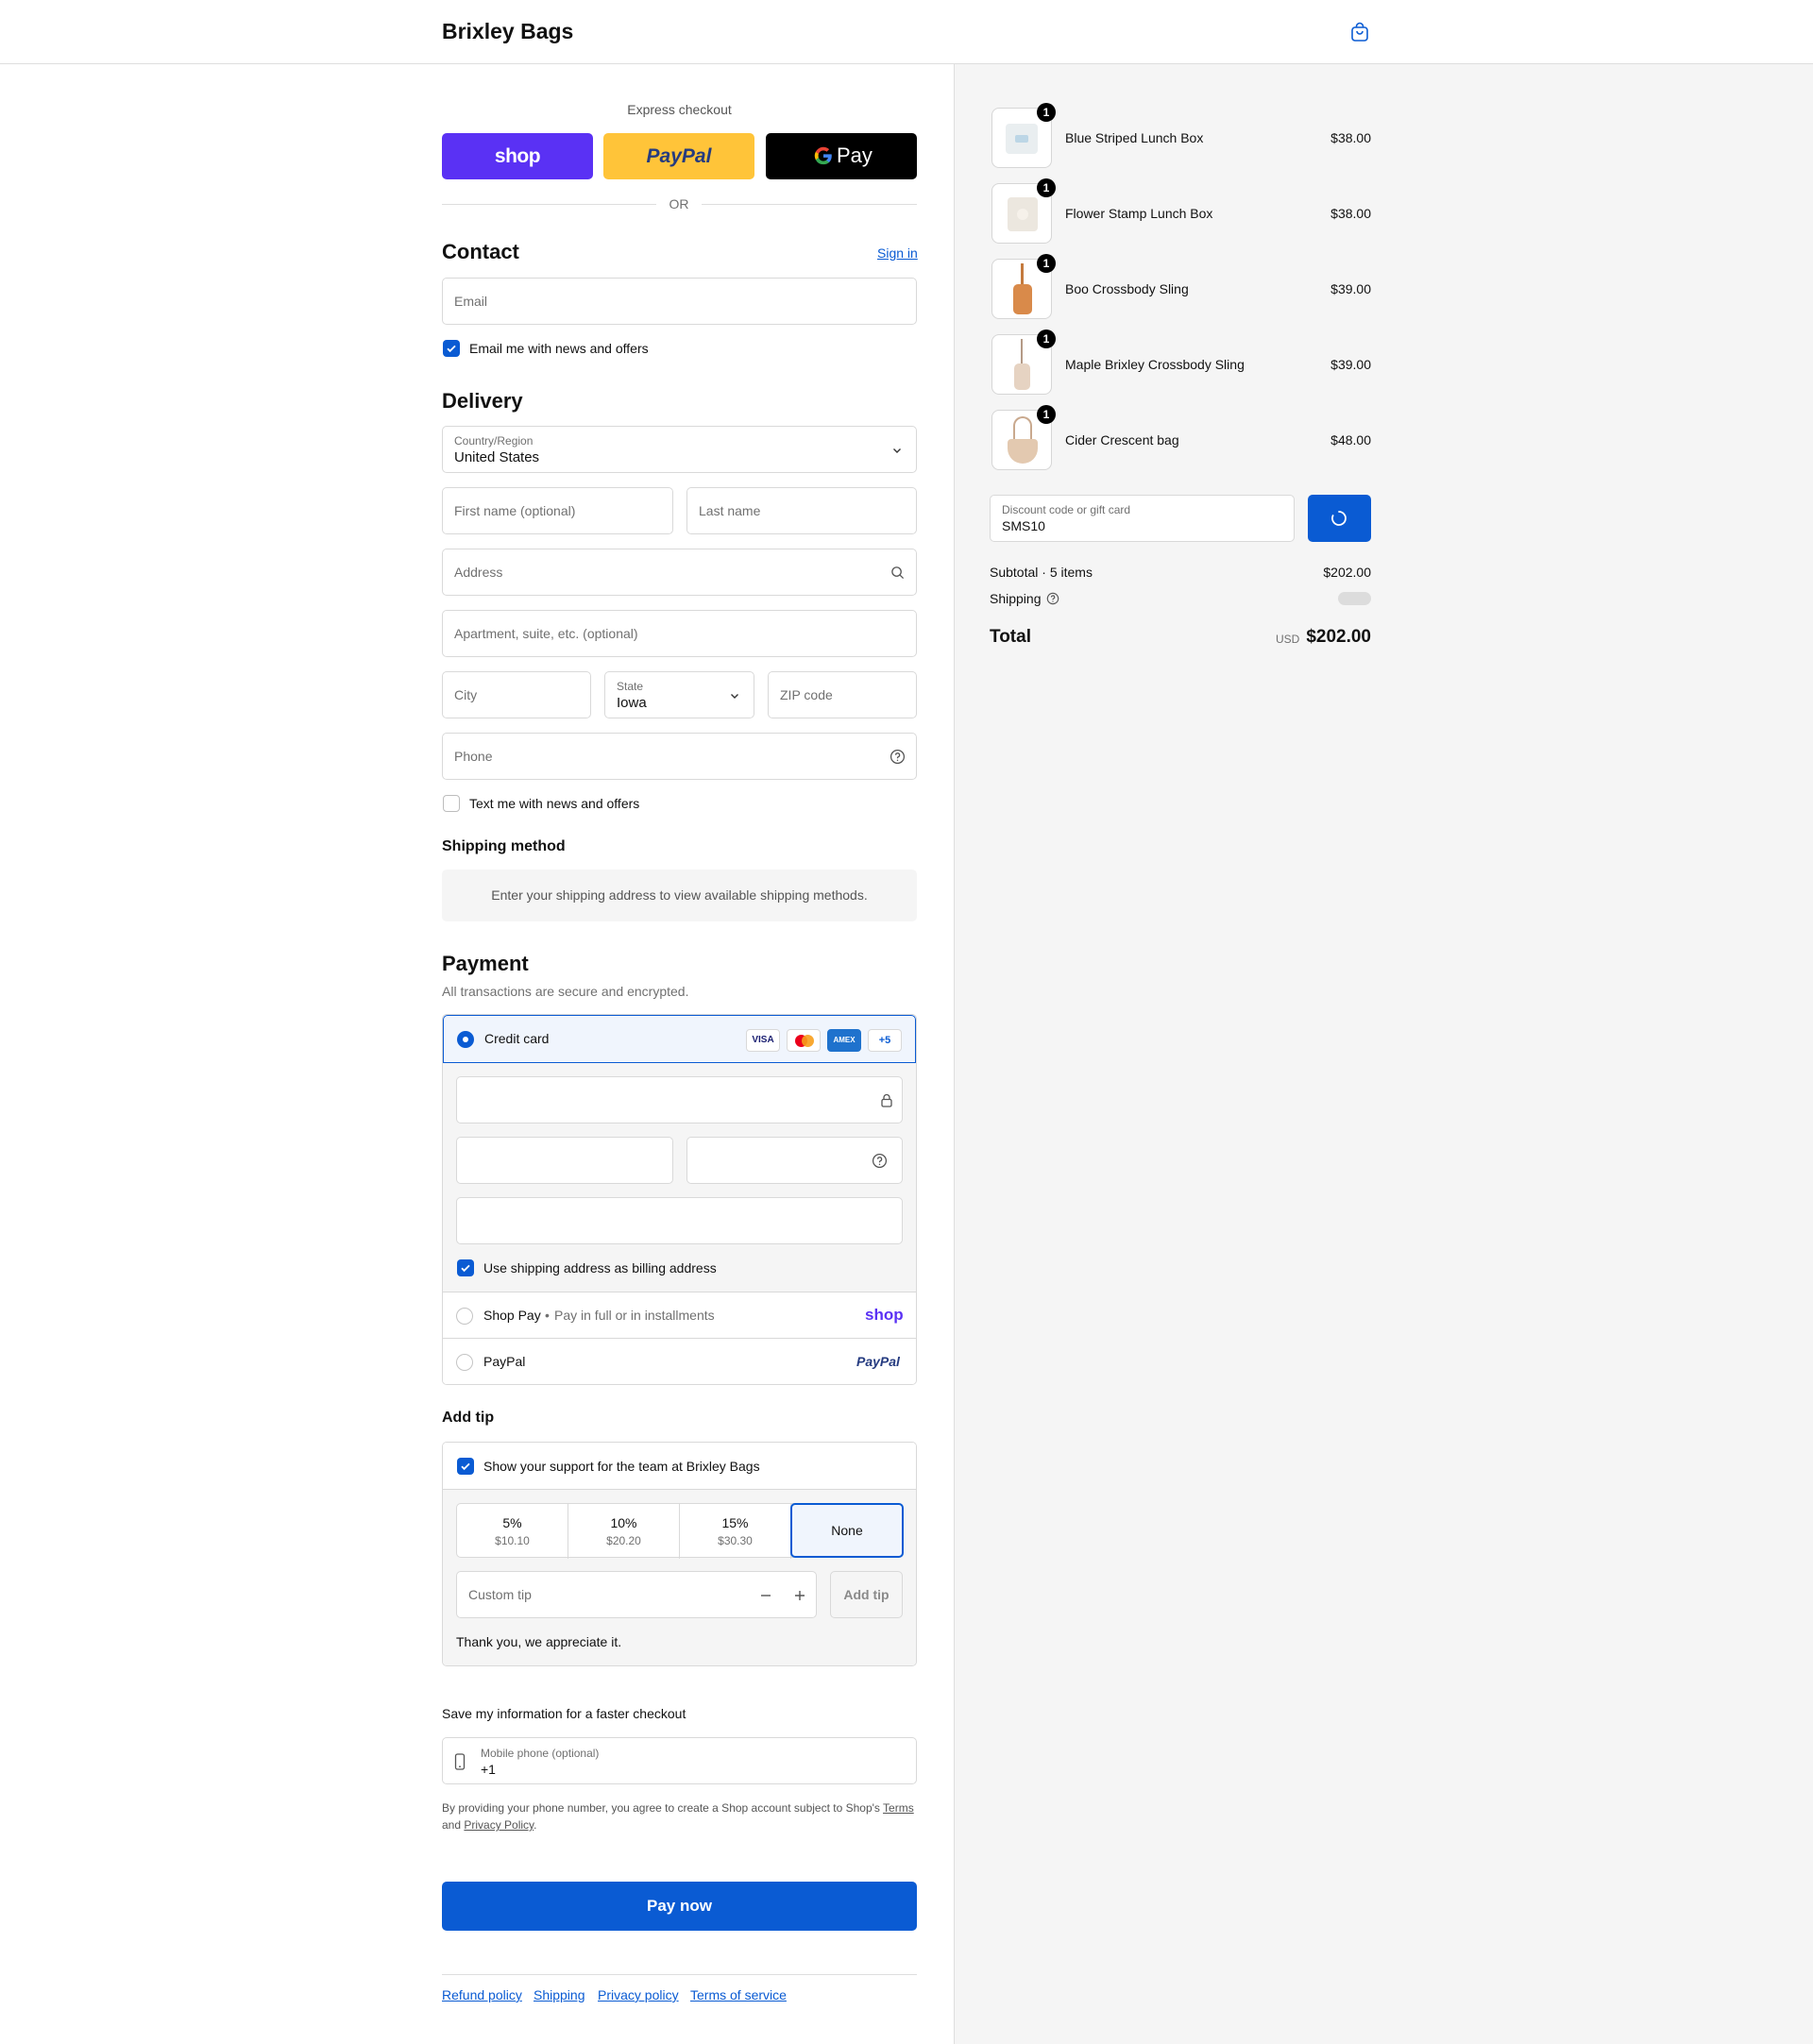  What do you see at coordinates (1066, 510) in the screenshot?
I see `discount-label: Discount code or gift card` at bounding box center [1066, 510].